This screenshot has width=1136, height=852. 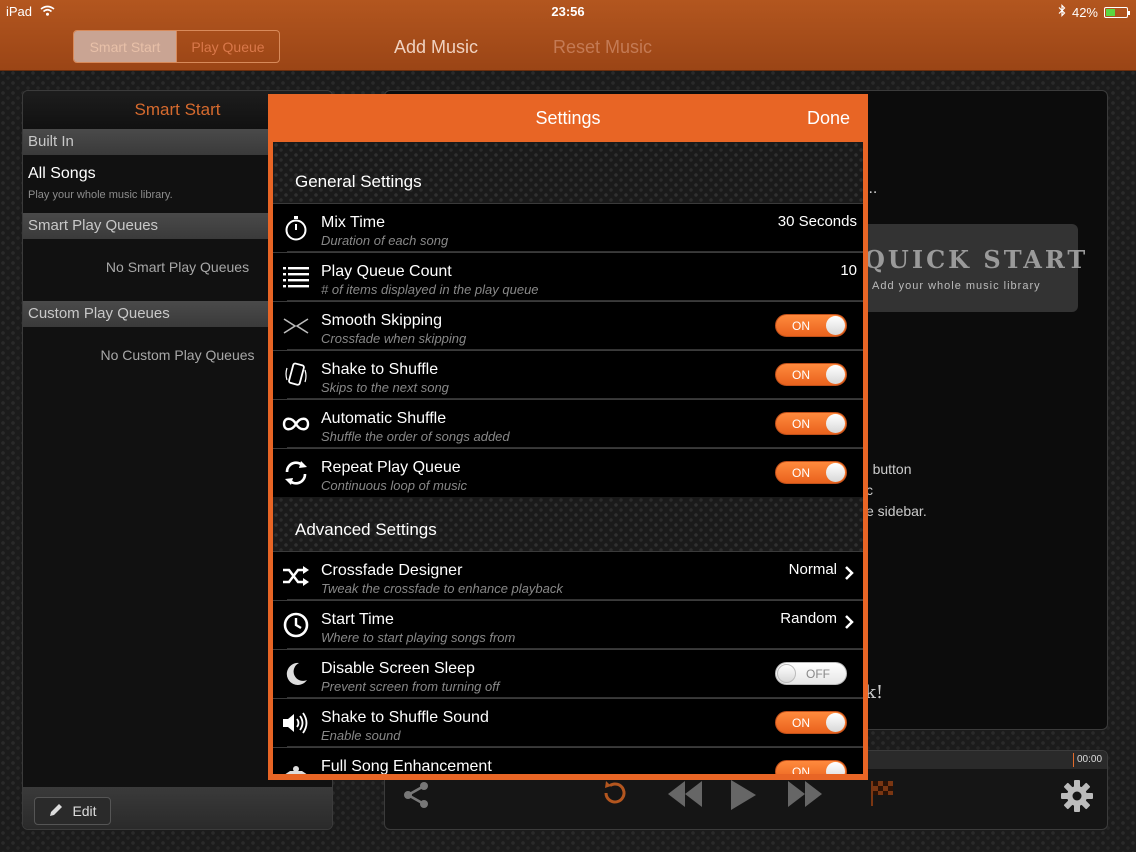 What do you see at coordinates (685, 794) in the screenshot?
I see `rewind-icon` at bounding box center [685, 794].